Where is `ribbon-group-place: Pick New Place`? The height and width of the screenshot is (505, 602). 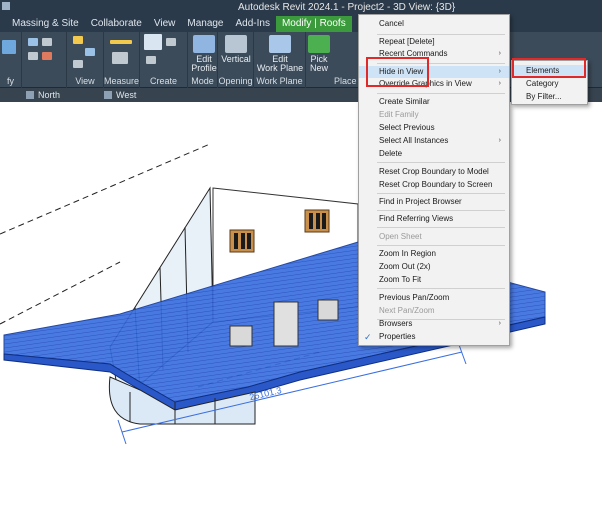
ribbon-group-place: Pick New Place is located at coordinates (332, 60).